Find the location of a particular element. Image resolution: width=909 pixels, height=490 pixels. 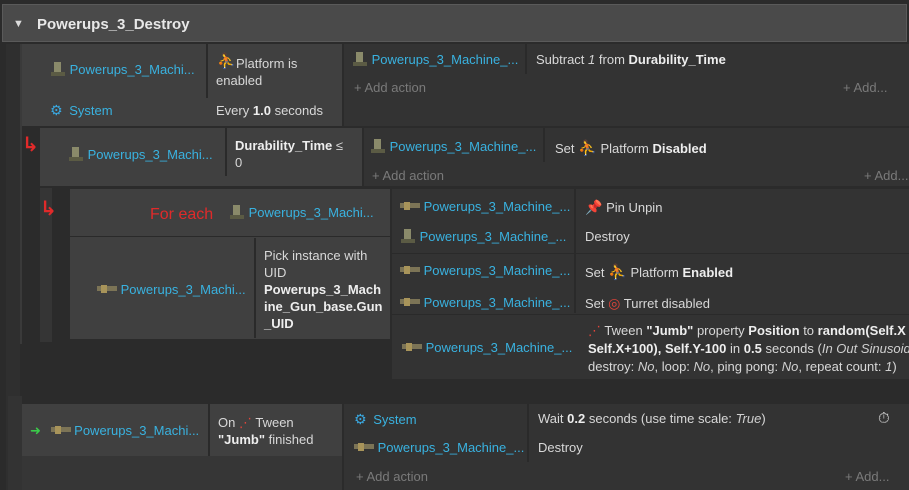

action-text: Set ⛹ Platform Disabled is located at coordinates (631, 148).